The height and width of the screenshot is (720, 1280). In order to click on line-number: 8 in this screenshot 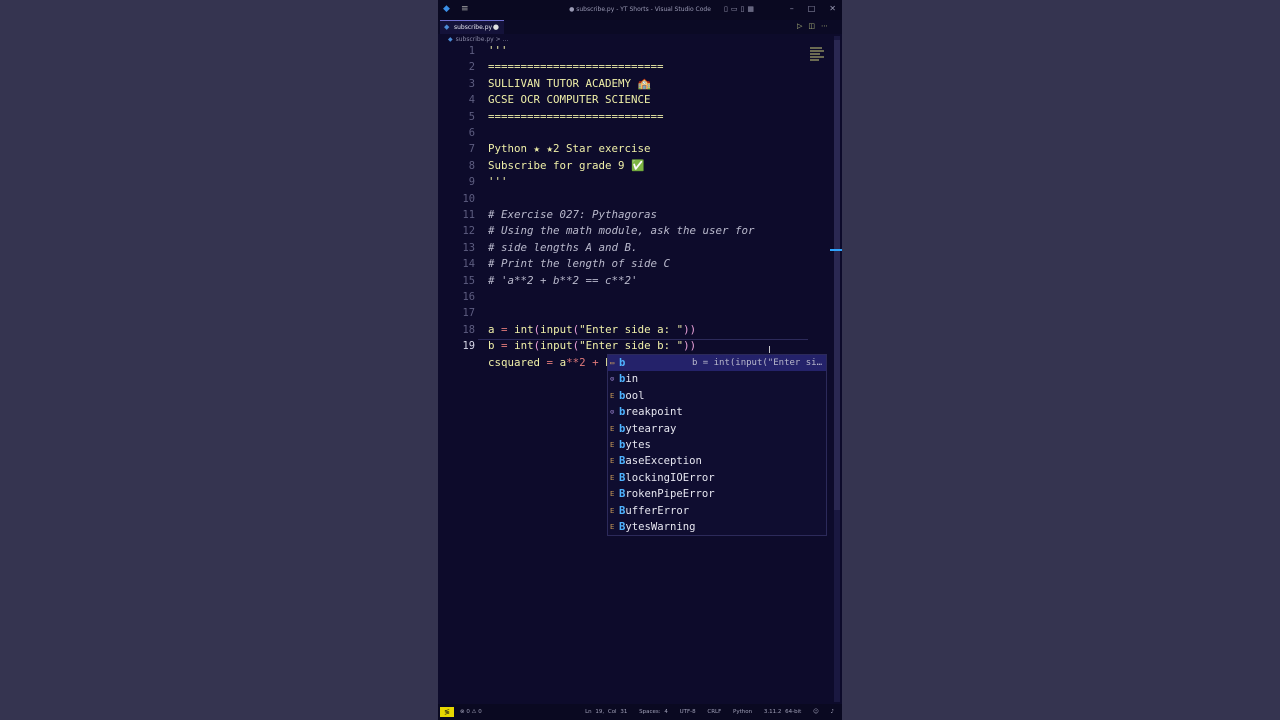, I will do `click(471, 165)`.